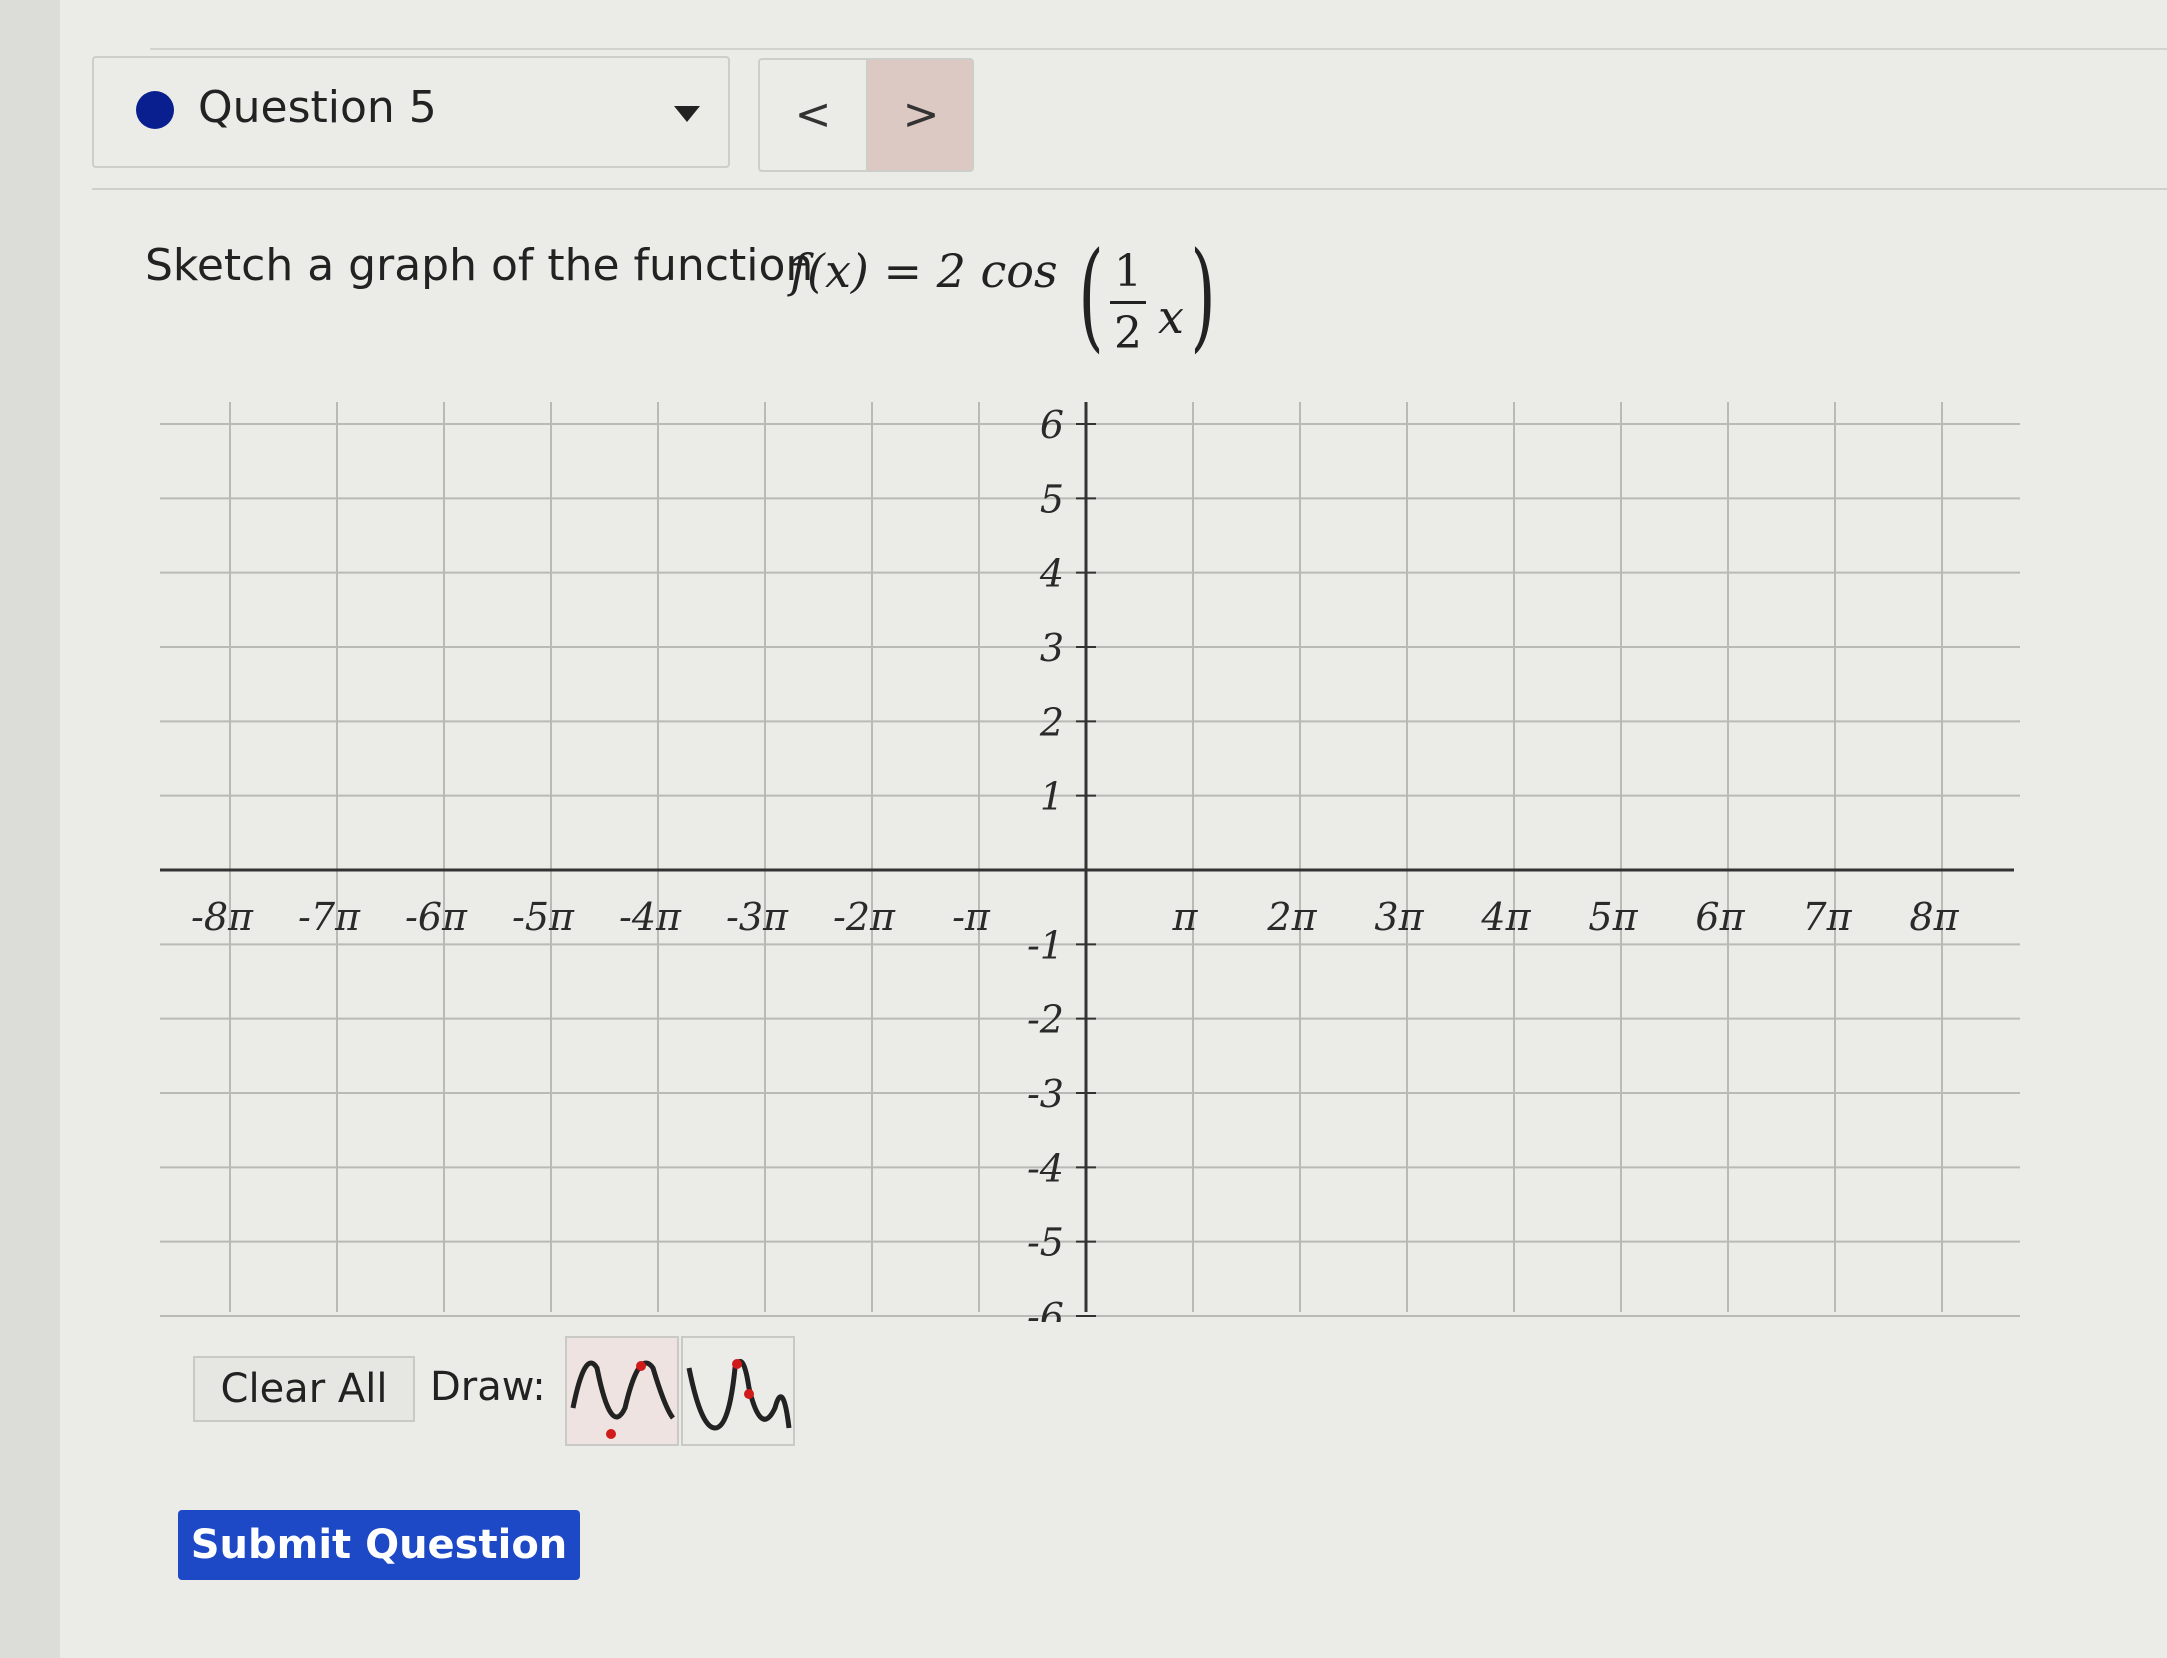  I want to click on left-paren: (, so click(1091, 295).